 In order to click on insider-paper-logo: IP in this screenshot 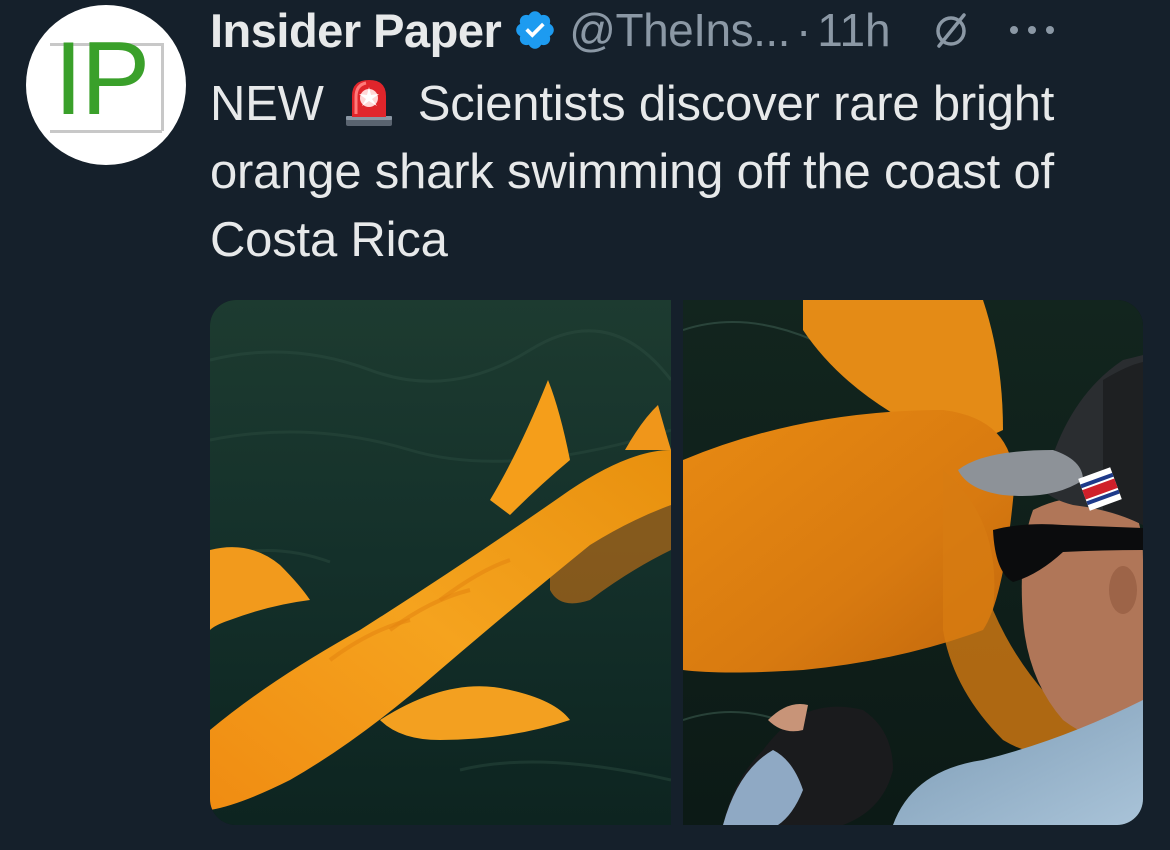, I will do `click(106, 82)`.